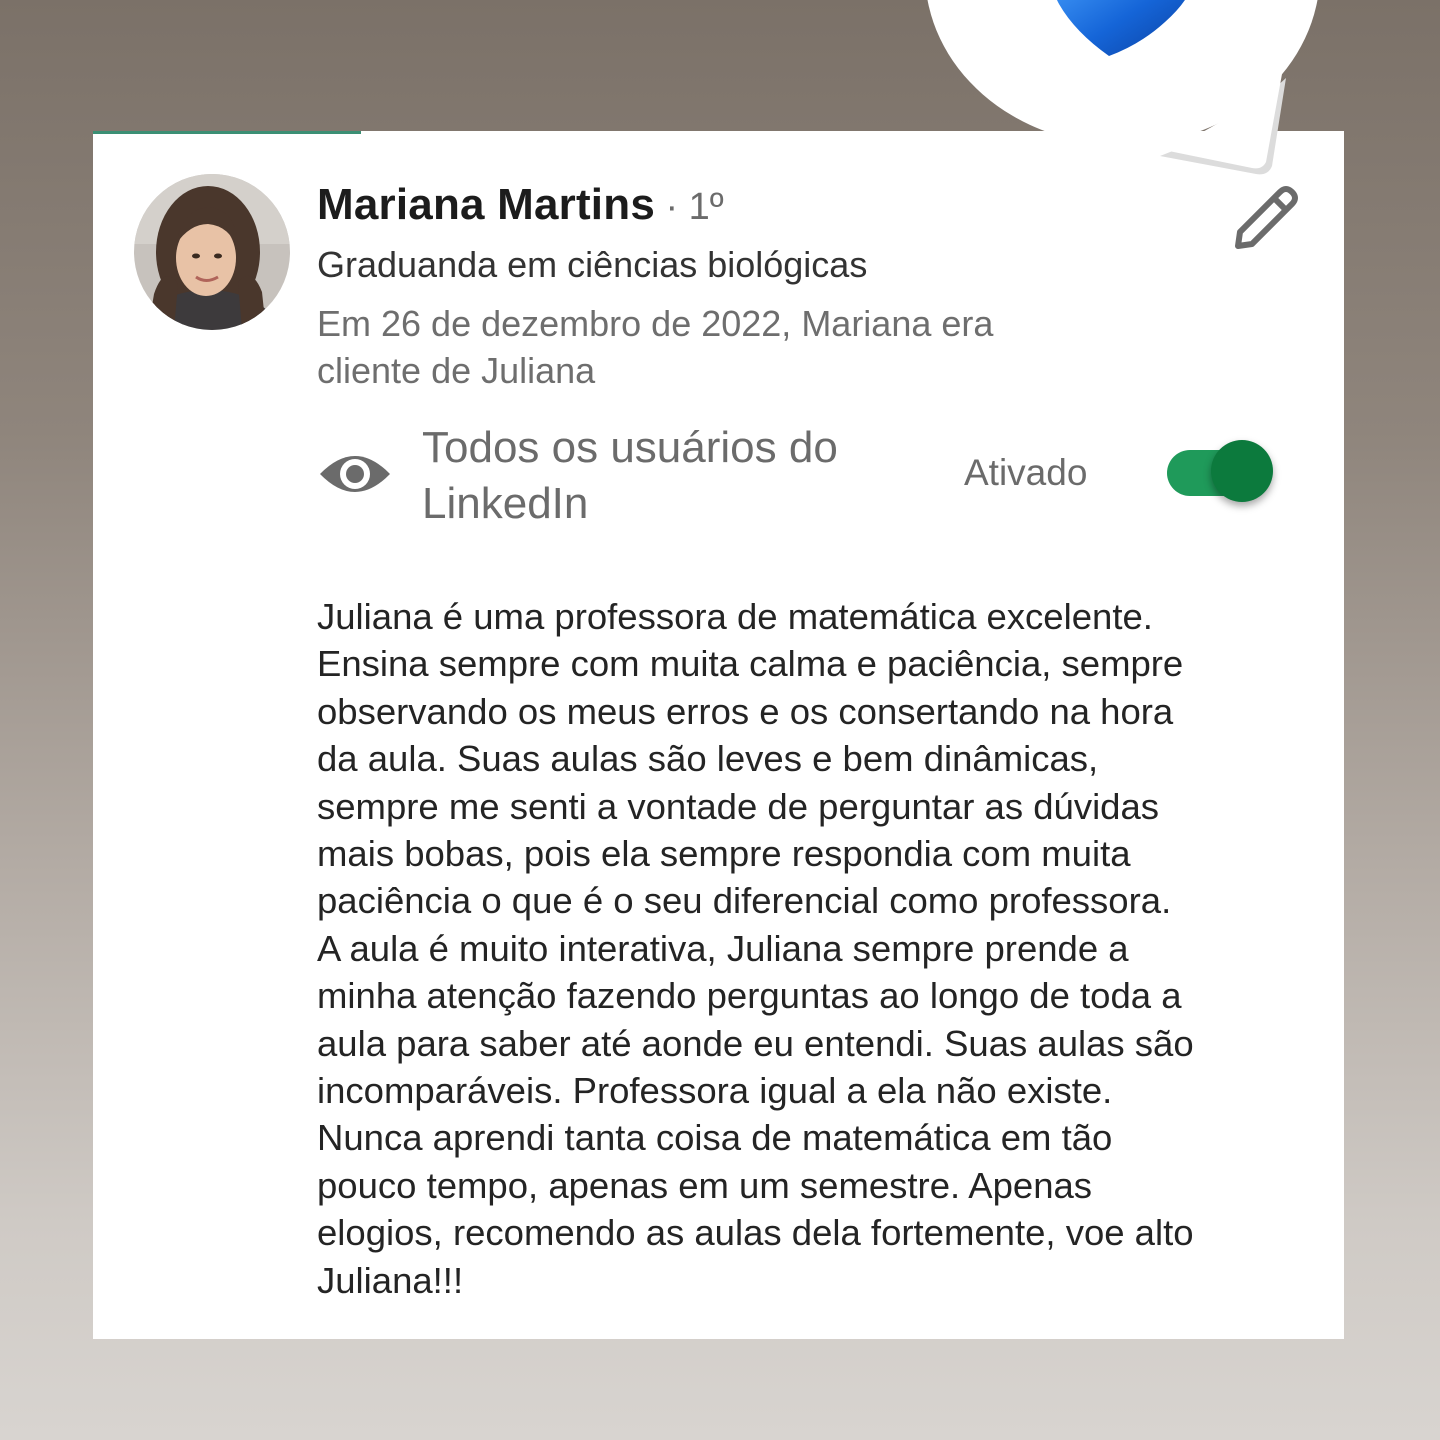 The image size is (1440, 1440). I want to click on connection-degree: · 1º, so click(694, 207).